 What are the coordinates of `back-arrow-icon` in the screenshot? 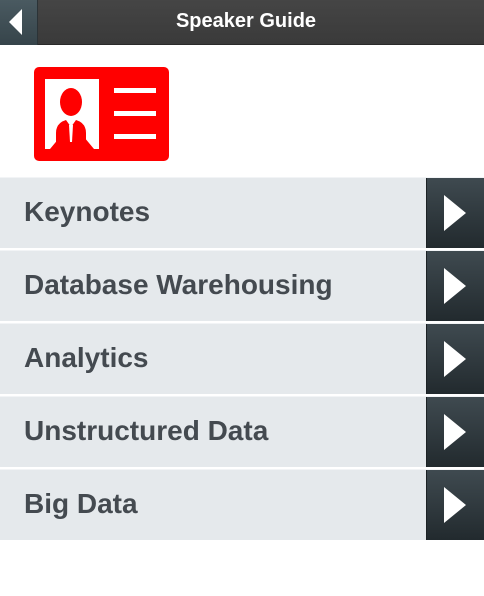 It's located at (15, 22).